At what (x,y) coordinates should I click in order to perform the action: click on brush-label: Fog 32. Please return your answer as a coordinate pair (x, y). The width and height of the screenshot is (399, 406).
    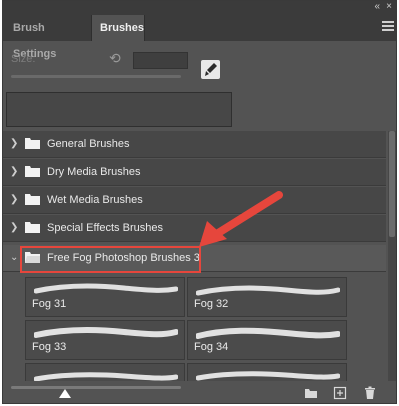
    Looking at the image, I should click on (211, 304).